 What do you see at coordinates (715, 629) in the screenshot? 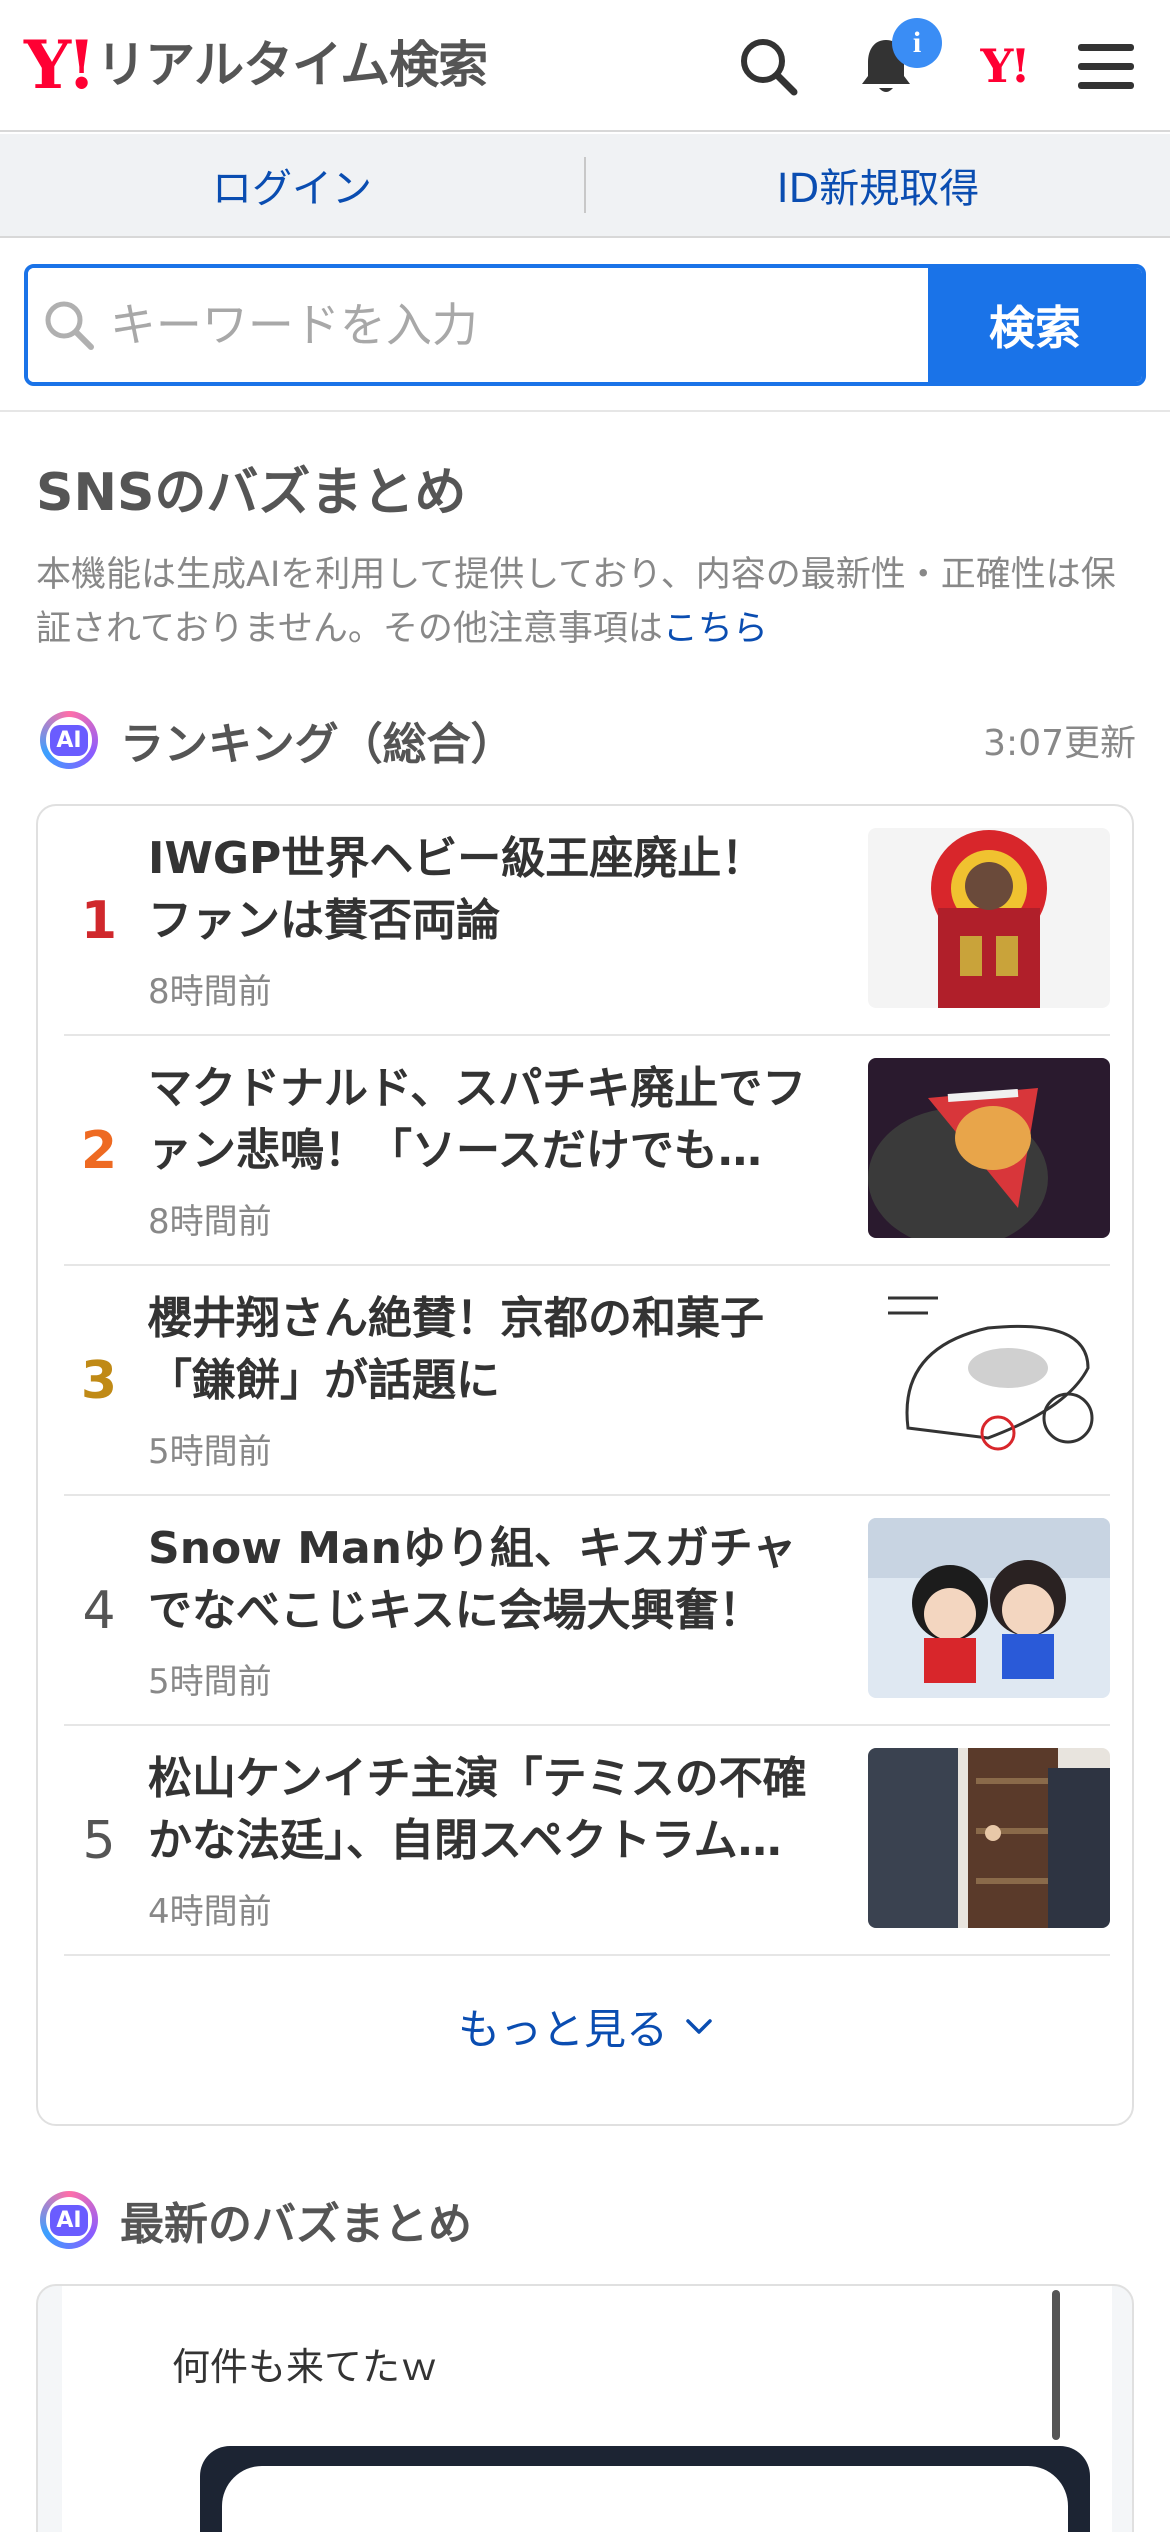
I see `disclaimer-link: こちら` at bounding box center [715, 629].